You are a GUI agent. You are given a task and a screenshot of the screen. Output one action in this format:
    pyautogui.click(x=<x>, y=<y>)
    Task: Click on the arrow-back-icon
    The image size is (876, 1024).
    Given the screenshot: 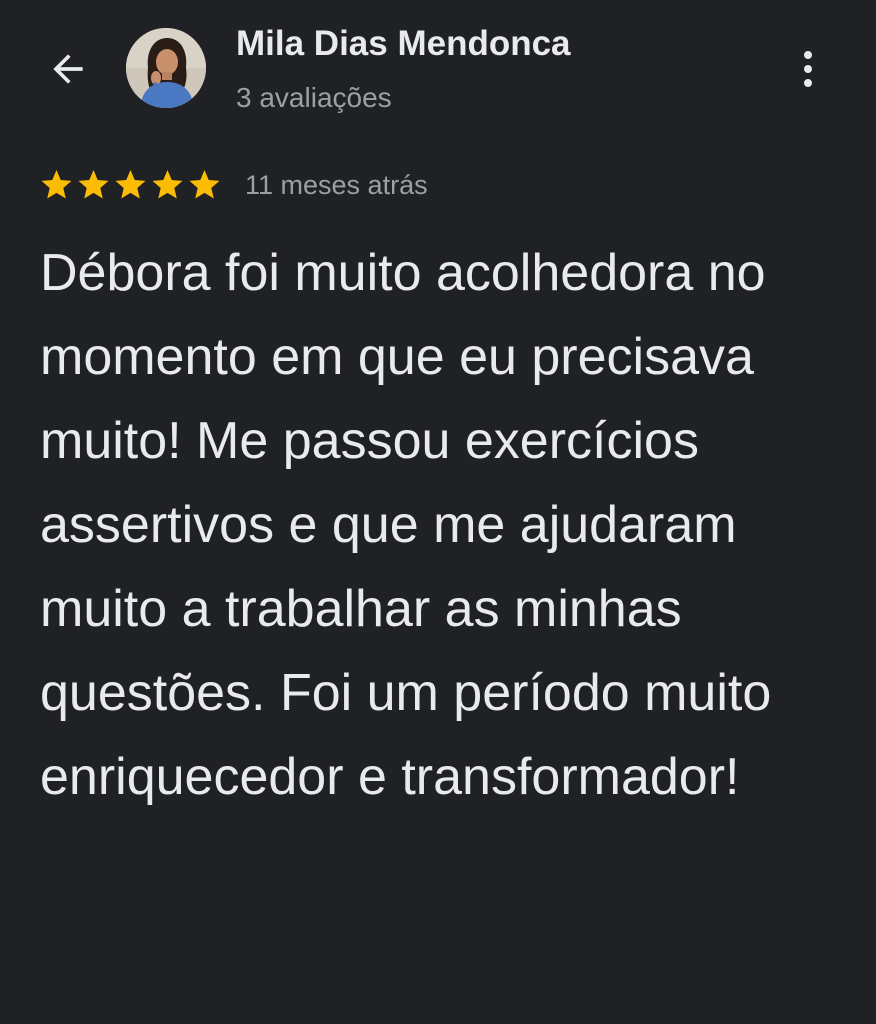 What is the action you would take?
    pyautogui.click(x=68, y=69)
    